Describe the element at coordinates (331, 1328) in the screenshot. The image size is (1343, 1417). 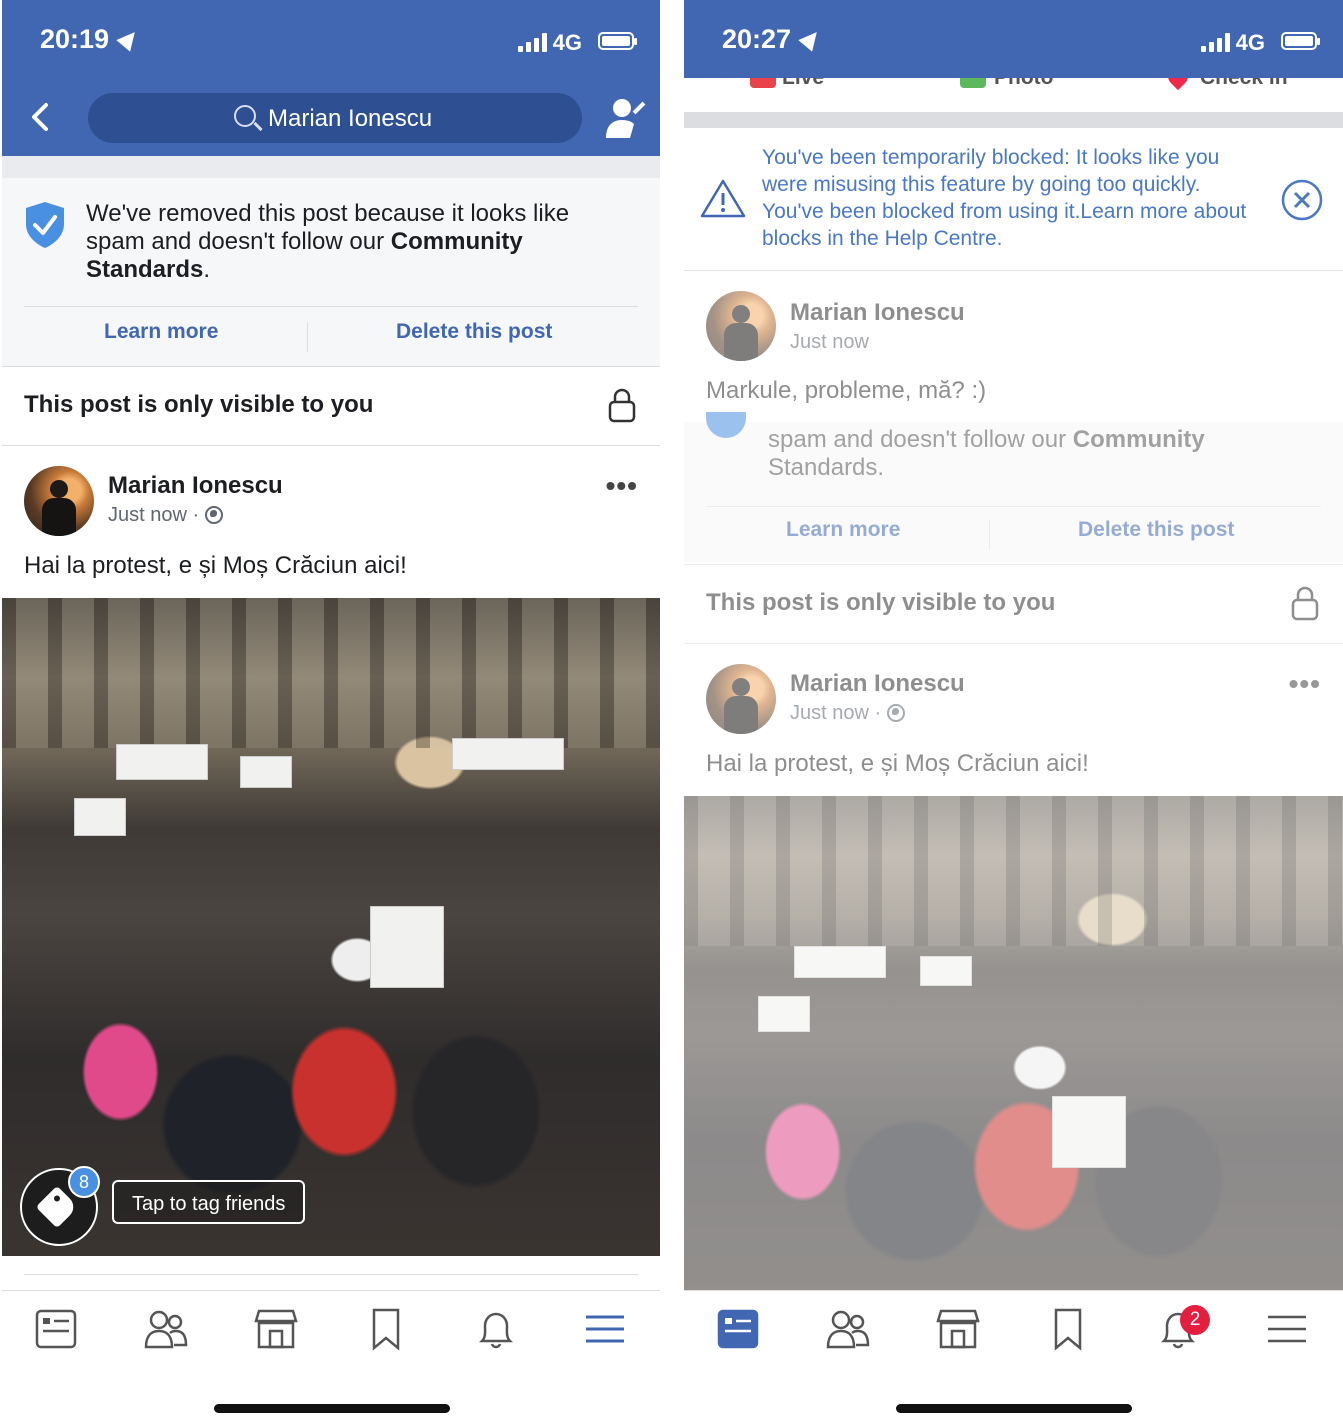
I see `tab-bar` at that location.